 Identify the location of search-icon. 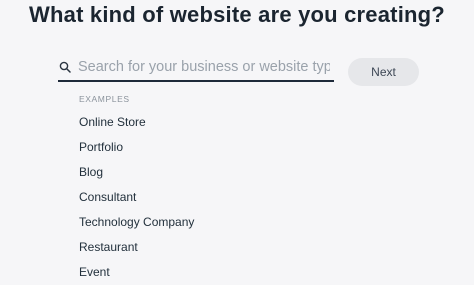
(65, 67).